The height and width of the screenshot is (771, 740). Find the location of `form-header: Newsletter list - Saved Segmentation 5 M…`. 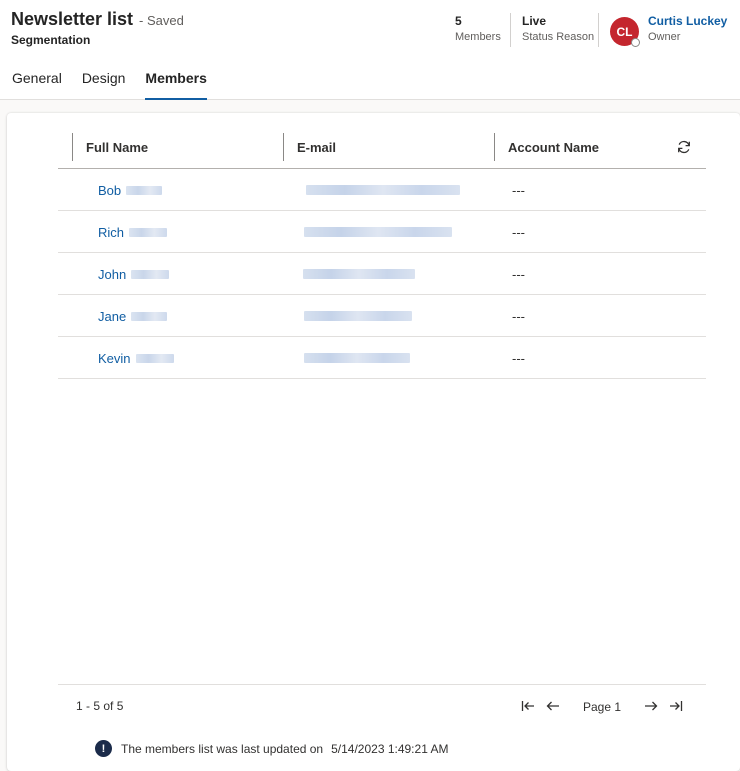

form-header: Newsletter list - Saved Segmentation 5 M… is located at coordinates (370, 50).